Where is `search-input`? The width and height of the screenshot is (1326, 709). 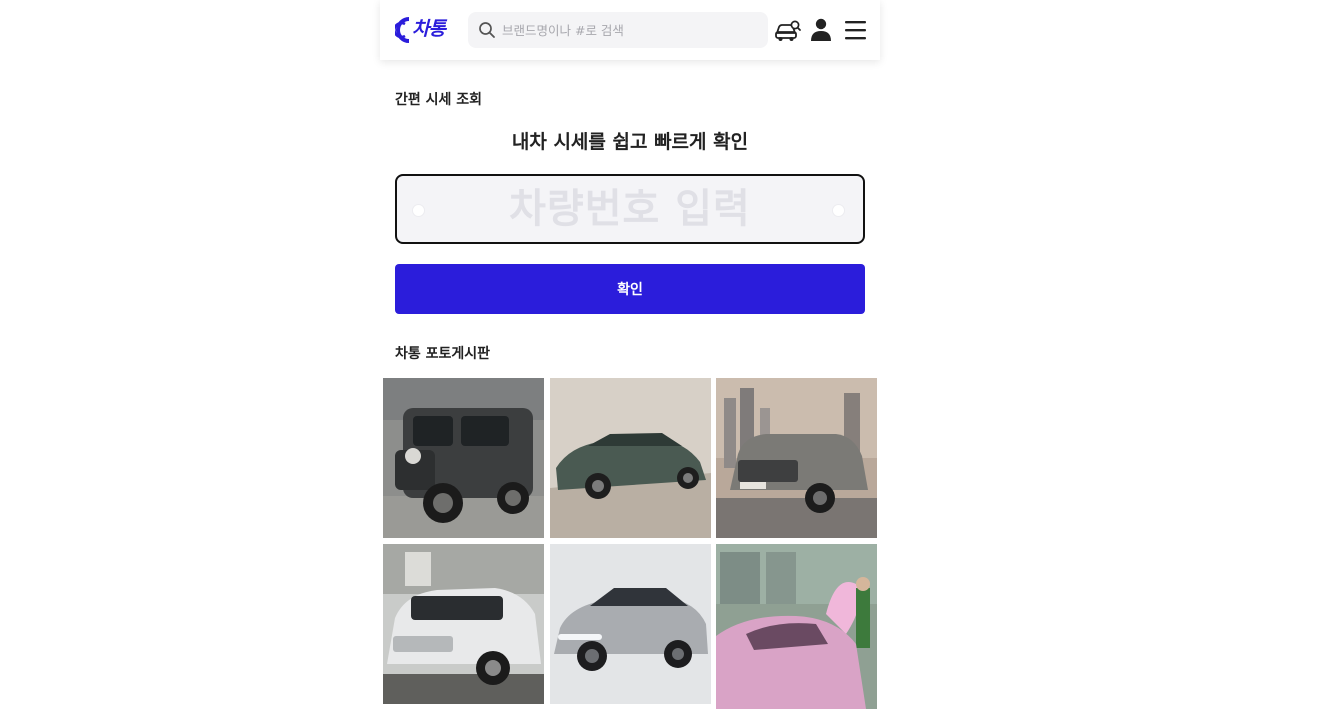
search-input is located at coordinates (630, 30).